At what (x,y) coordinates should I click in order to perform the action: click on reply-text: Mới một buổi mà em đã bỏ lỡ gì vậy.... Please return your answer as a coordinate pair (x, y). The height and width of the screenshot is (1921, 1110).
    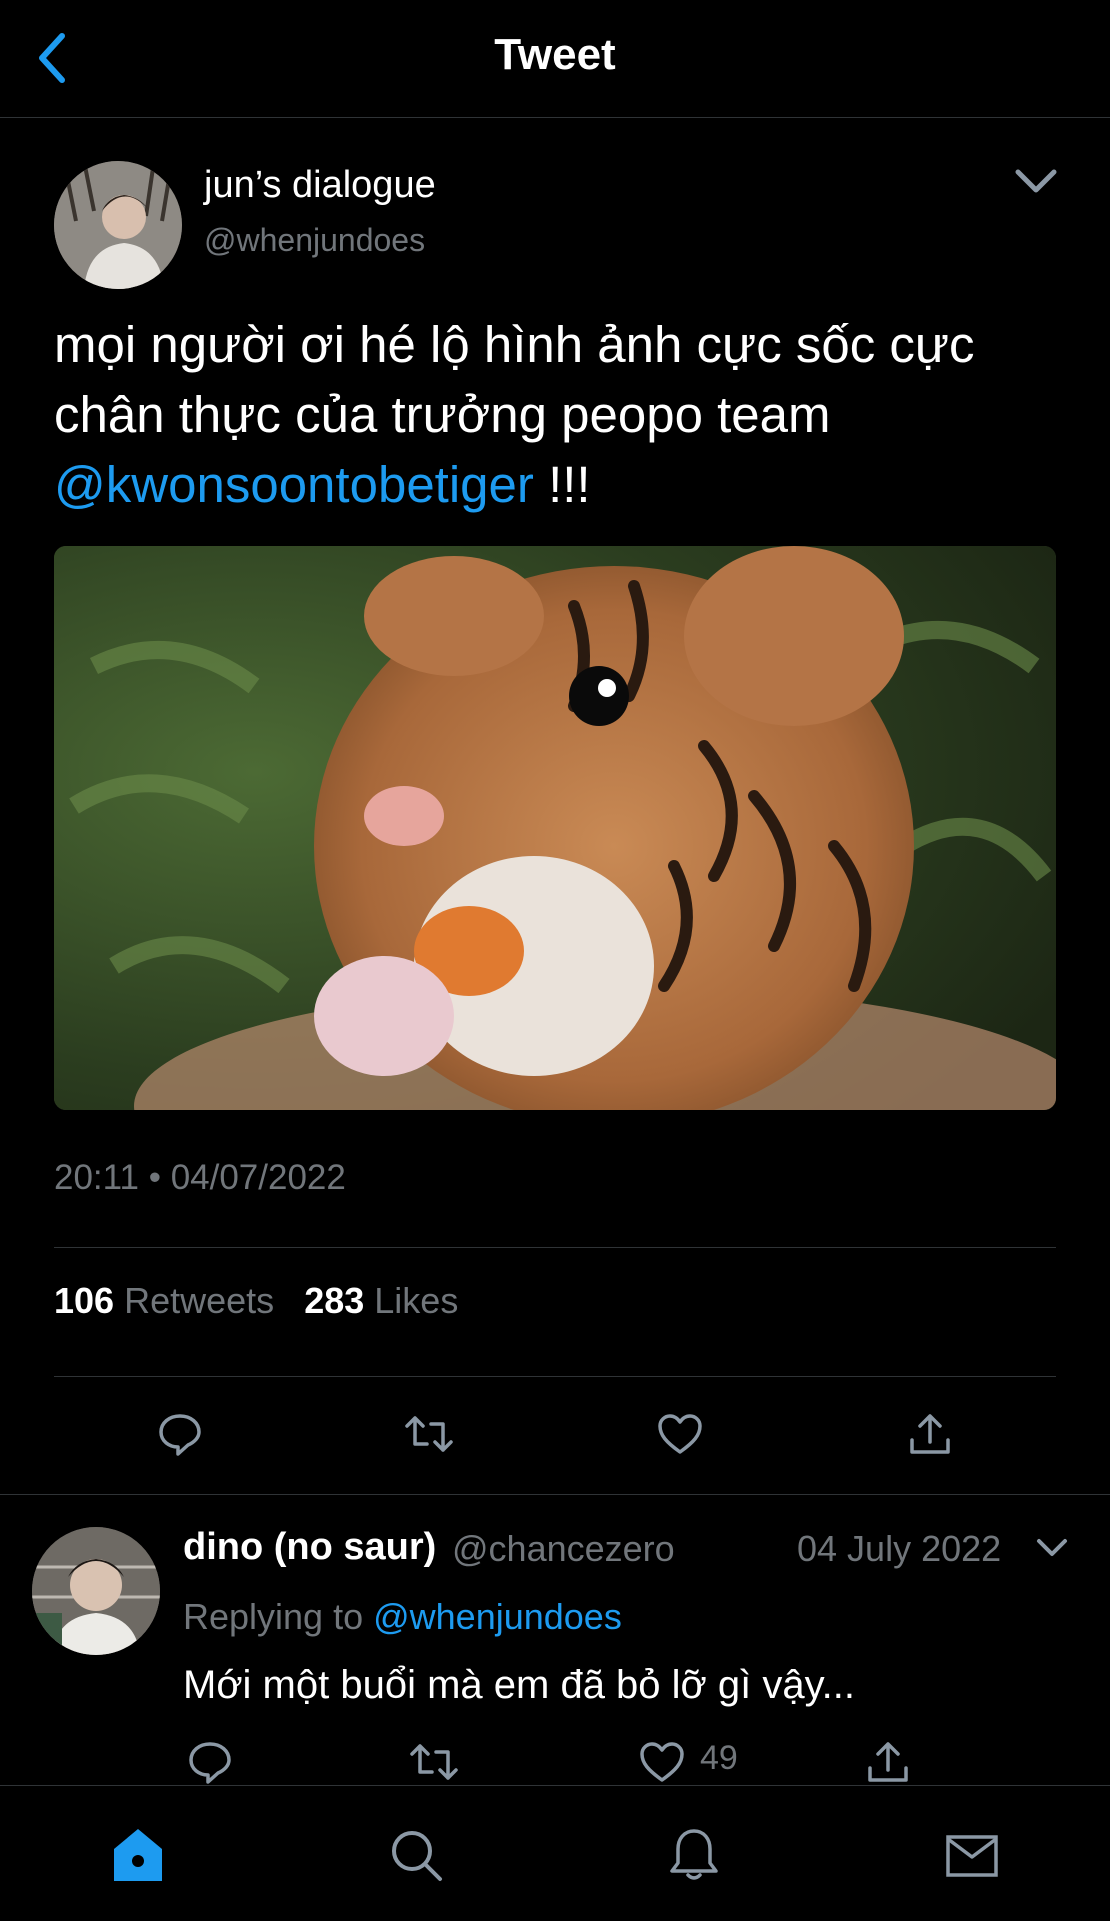
    Looking at the image, I should click on (519, 1685).